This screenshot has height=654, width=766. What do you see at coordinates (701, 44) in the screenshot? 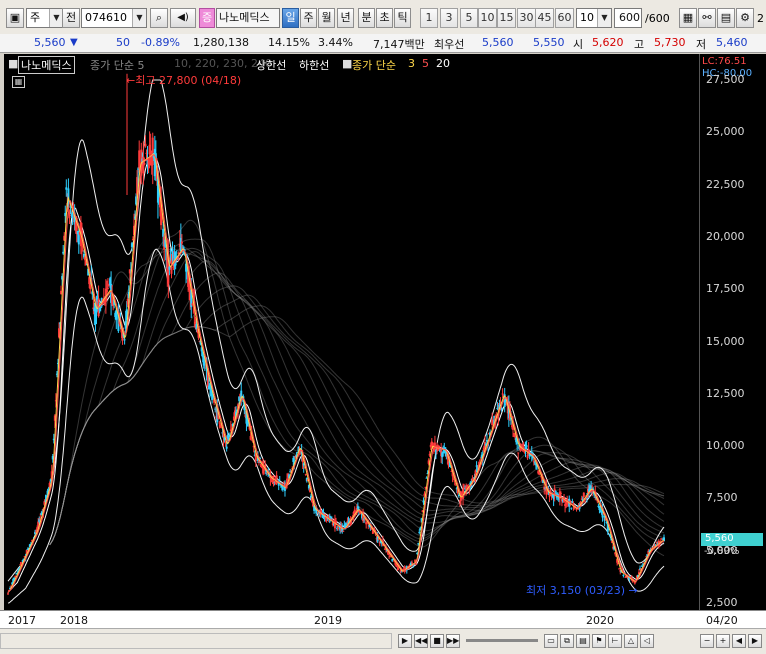
I see `low-label: 저` at bounding box center [701, 44].